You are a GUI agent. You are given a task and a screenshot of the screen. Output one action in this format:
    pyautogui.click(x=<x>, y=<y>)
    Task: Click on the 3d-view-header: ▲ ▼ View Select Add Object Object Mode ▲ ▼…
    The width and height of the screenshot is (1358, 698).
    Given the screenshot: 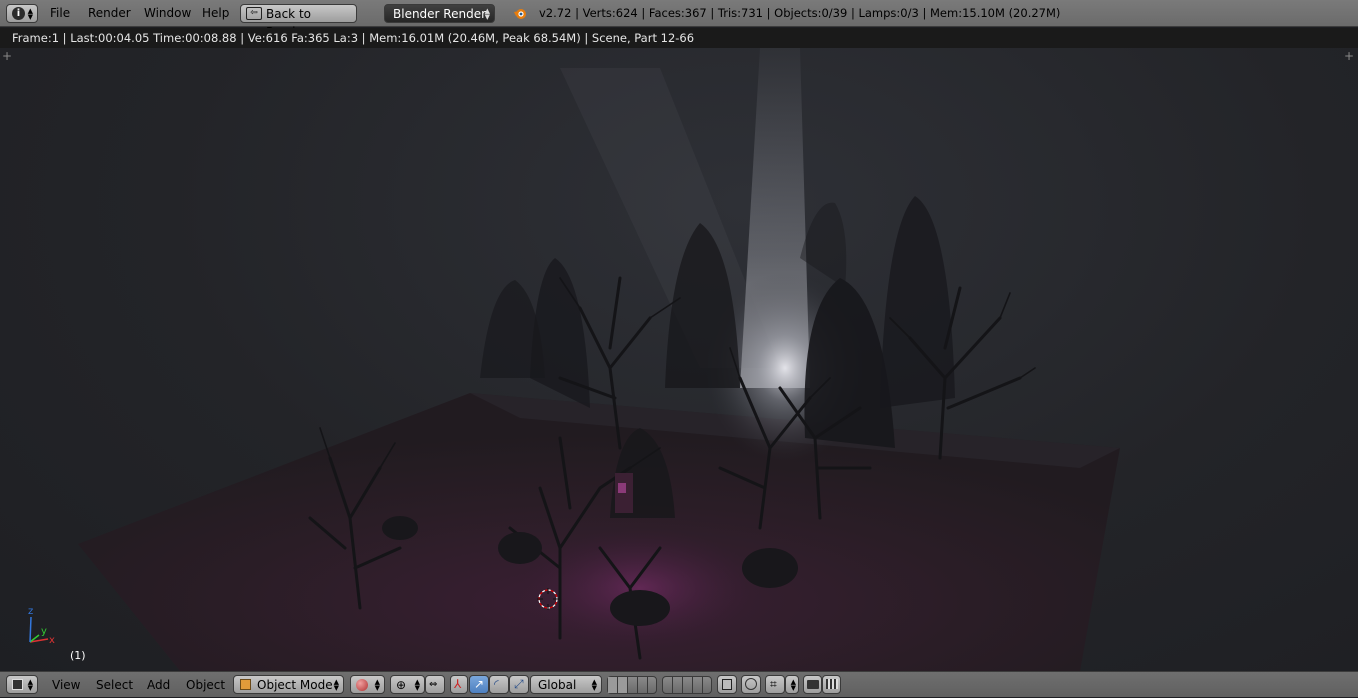 What is the action you would take?
    pyautogui.click(x=679, y=684)
    